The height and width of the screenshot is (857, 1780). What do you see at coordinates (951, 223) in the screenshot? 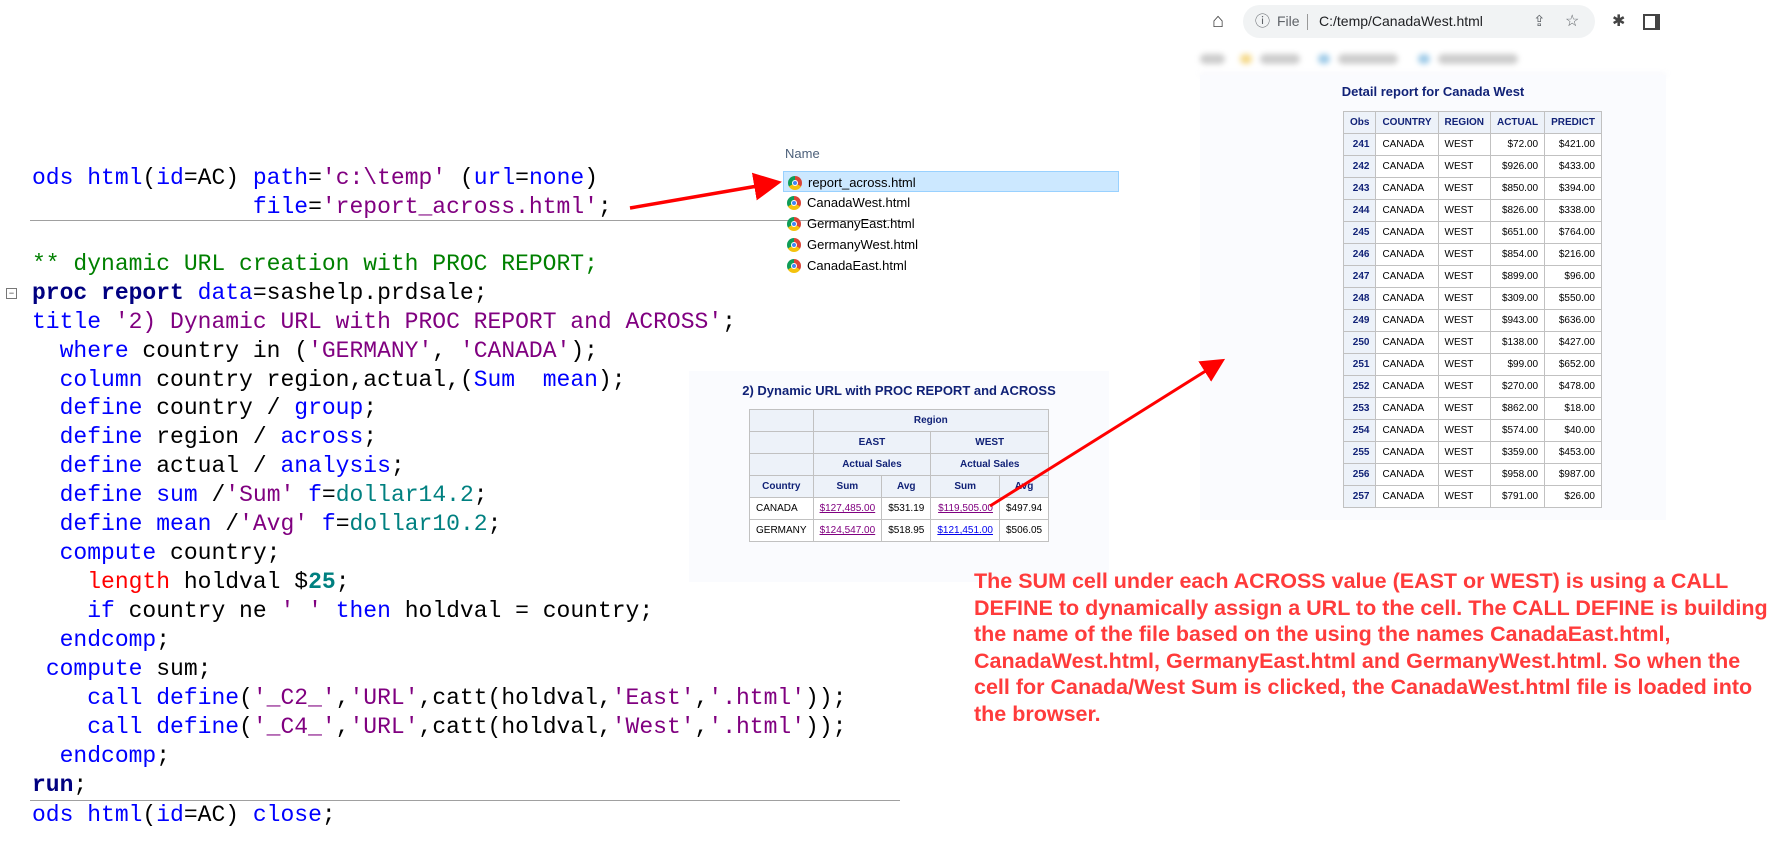
I see `file-item: GermanyEast.html` at bounding box center [951, 223].